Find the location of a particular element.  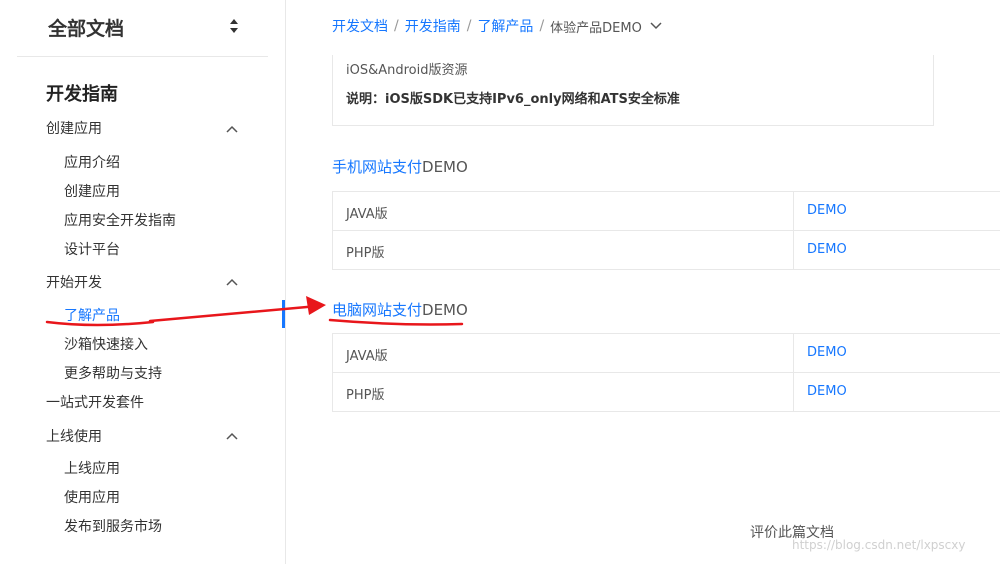

breadcrumb-dev-docs: 开发文档 is located at coordinates (360, 26).